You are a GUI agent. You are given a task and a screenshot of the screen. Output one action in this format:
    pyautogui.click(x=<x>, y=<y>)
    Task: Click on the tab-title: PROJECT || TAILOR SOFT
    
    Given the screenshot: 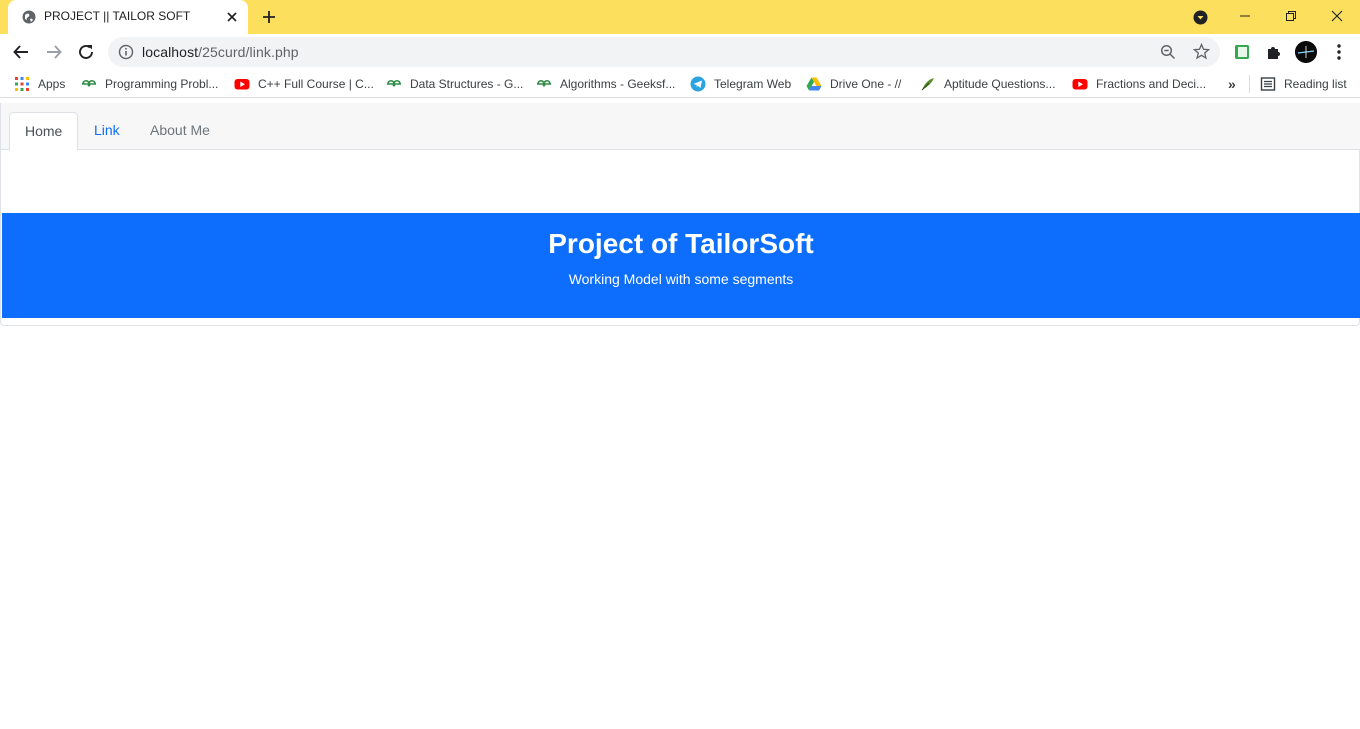 What is the action you would take?
    pyautogui.click(x=117, y=16)
    